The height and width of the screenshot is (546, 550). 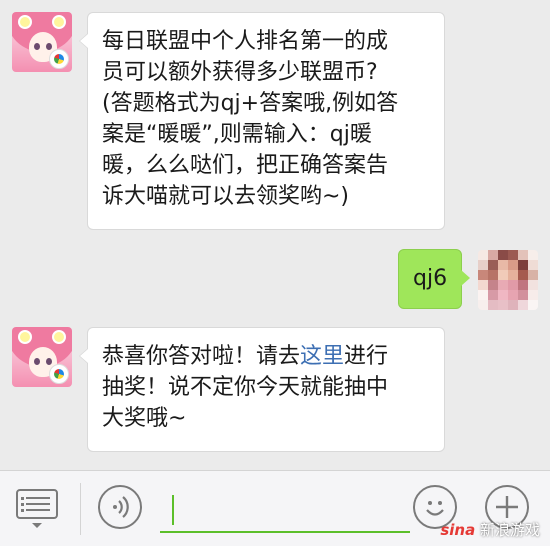 What do you see at coordinates (322, 356) in the screenshot?
I see `lottery-link: 这里` at bounding box center [322, 356].